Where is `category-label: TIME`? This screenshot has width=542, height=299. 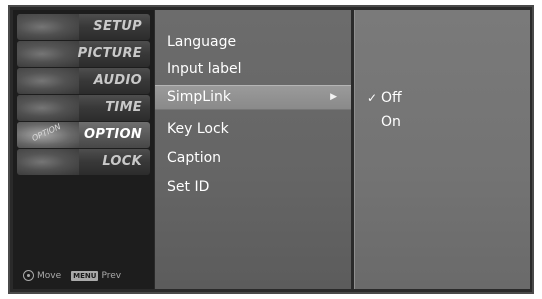 category-label: TIME is located at coordinates (123, 107).